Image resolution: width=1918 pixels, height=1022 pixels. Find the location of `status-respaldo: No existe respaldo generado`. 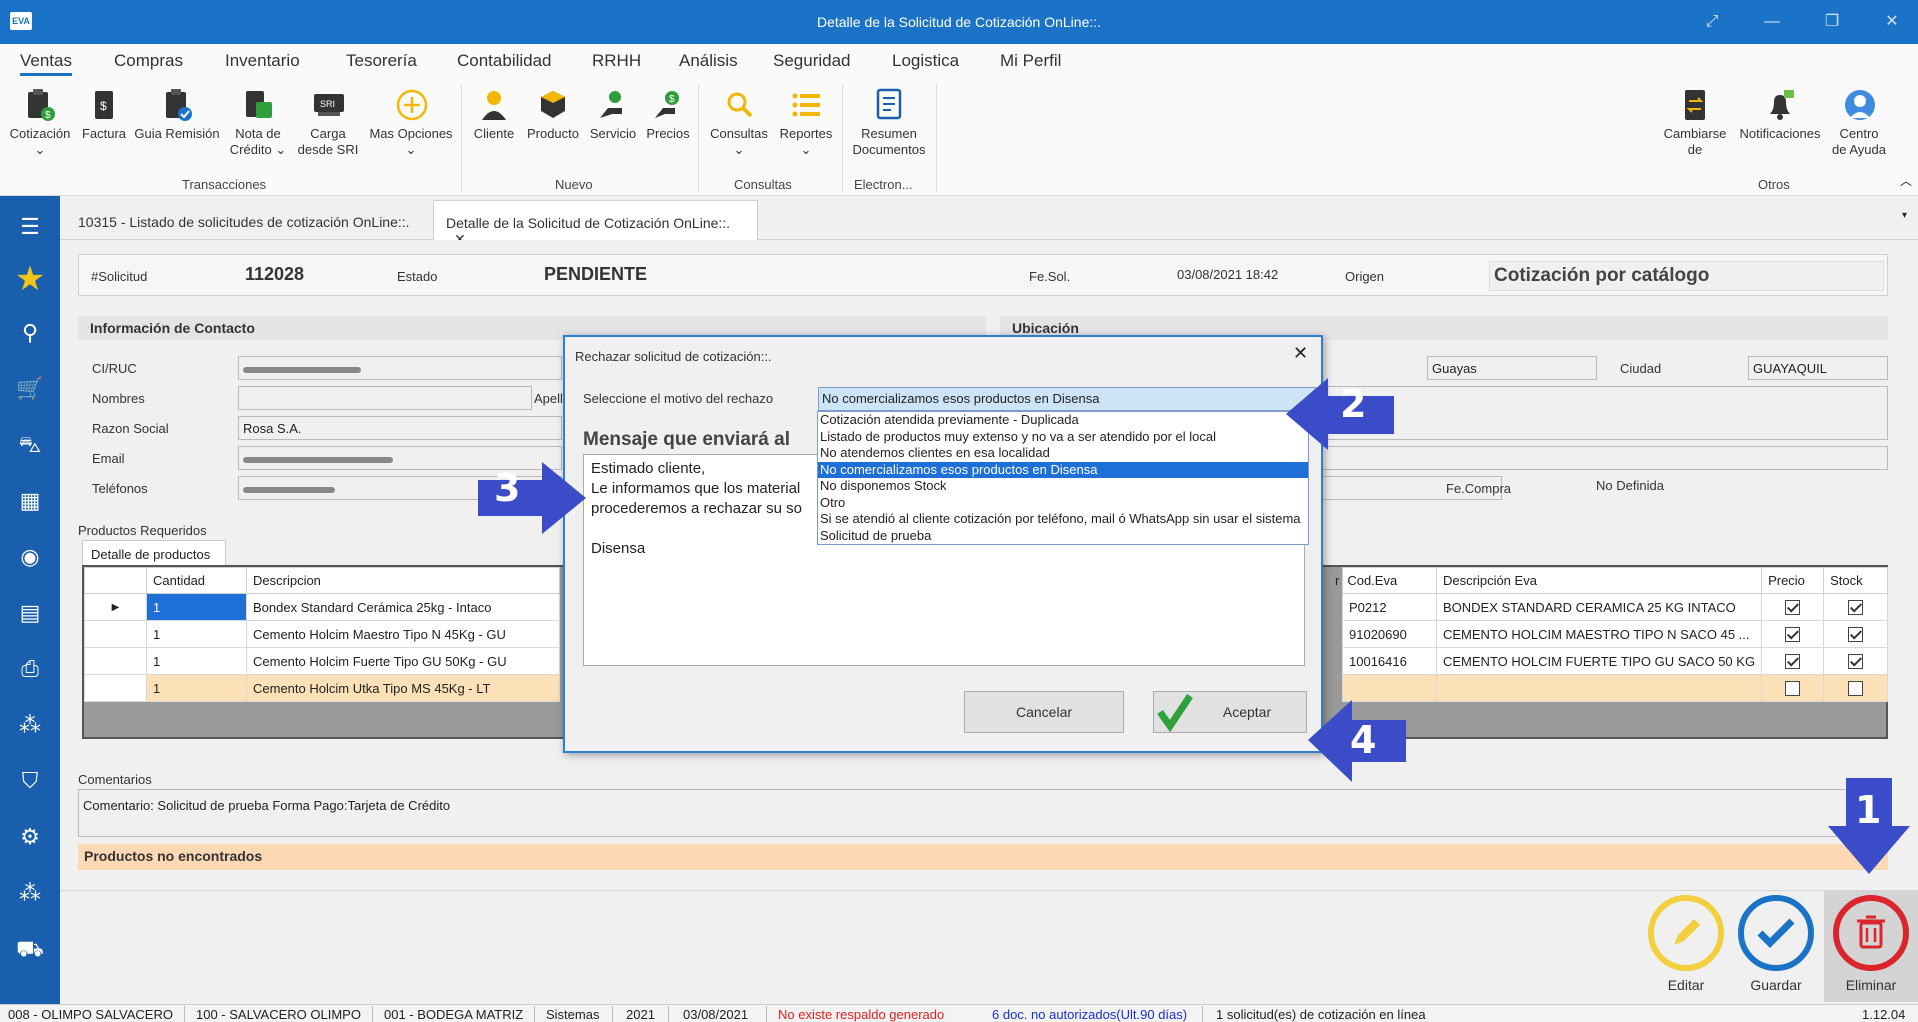

status-respaldo: No existe respaldo generado is located at coordinates (861, 1014).